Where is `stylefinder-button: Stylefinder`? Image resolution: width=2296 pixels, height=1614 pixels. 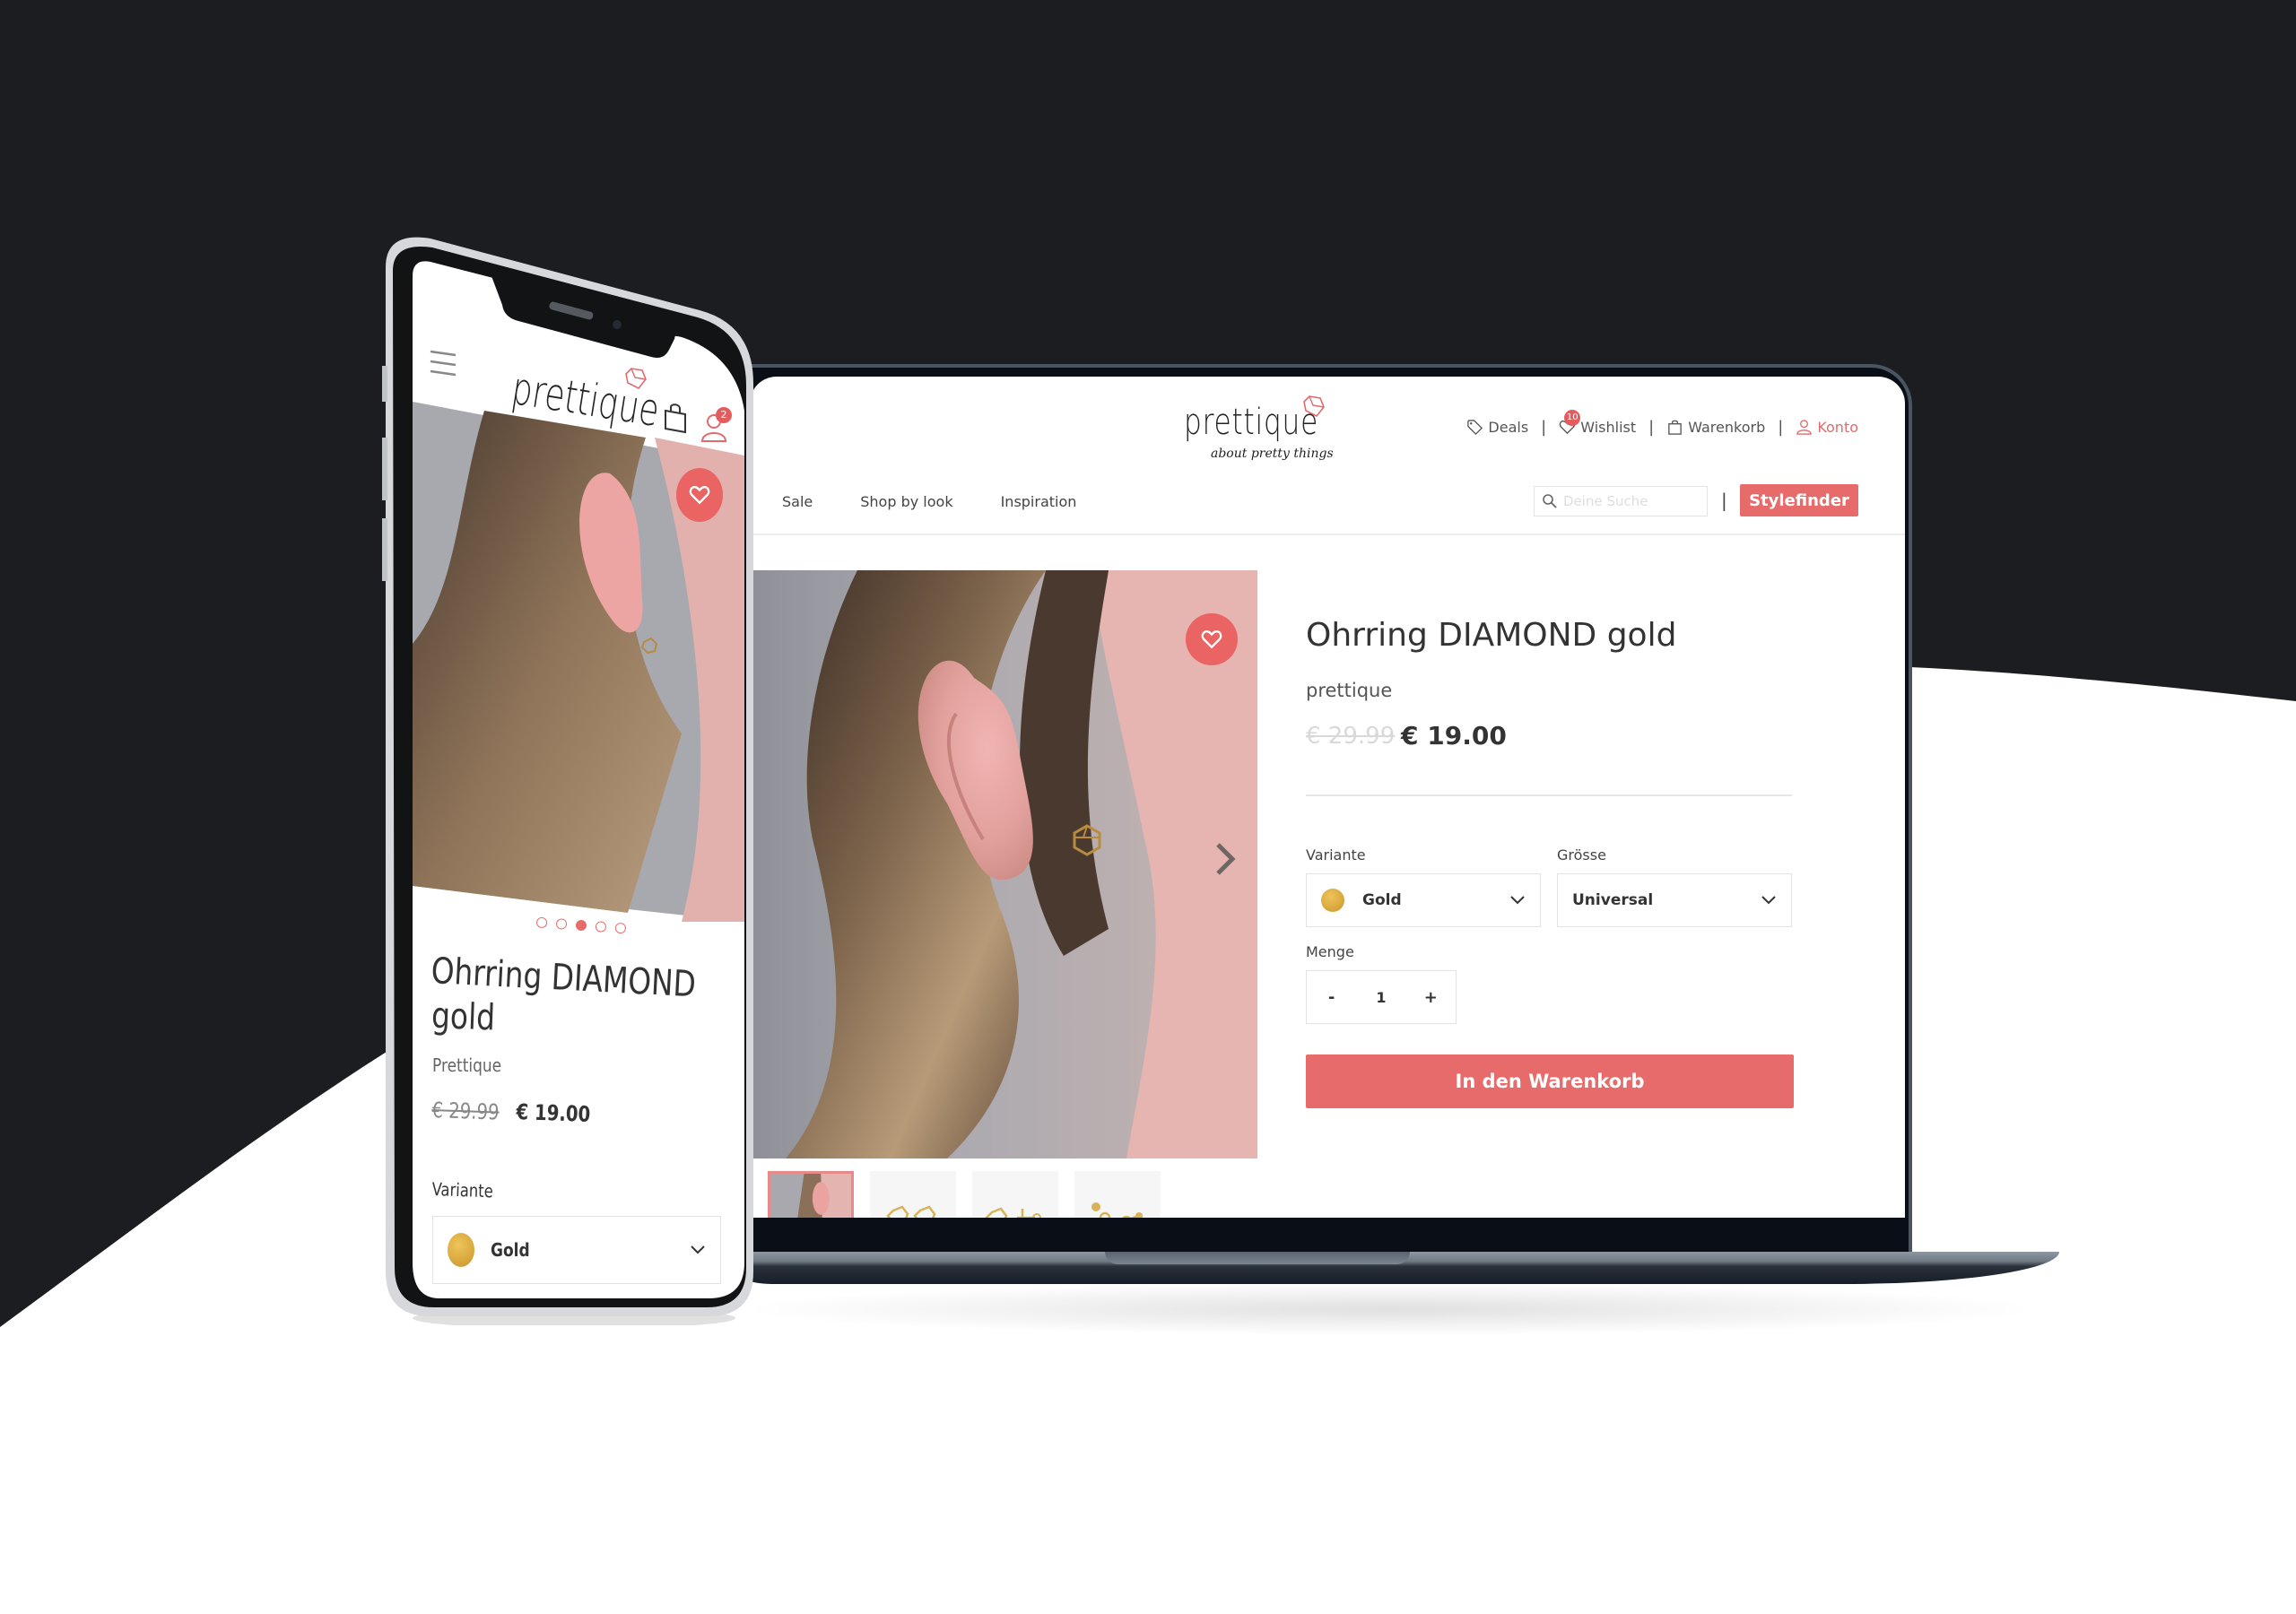
stylefinder-button: Stylefinder is located at coordinates (1799, 500).